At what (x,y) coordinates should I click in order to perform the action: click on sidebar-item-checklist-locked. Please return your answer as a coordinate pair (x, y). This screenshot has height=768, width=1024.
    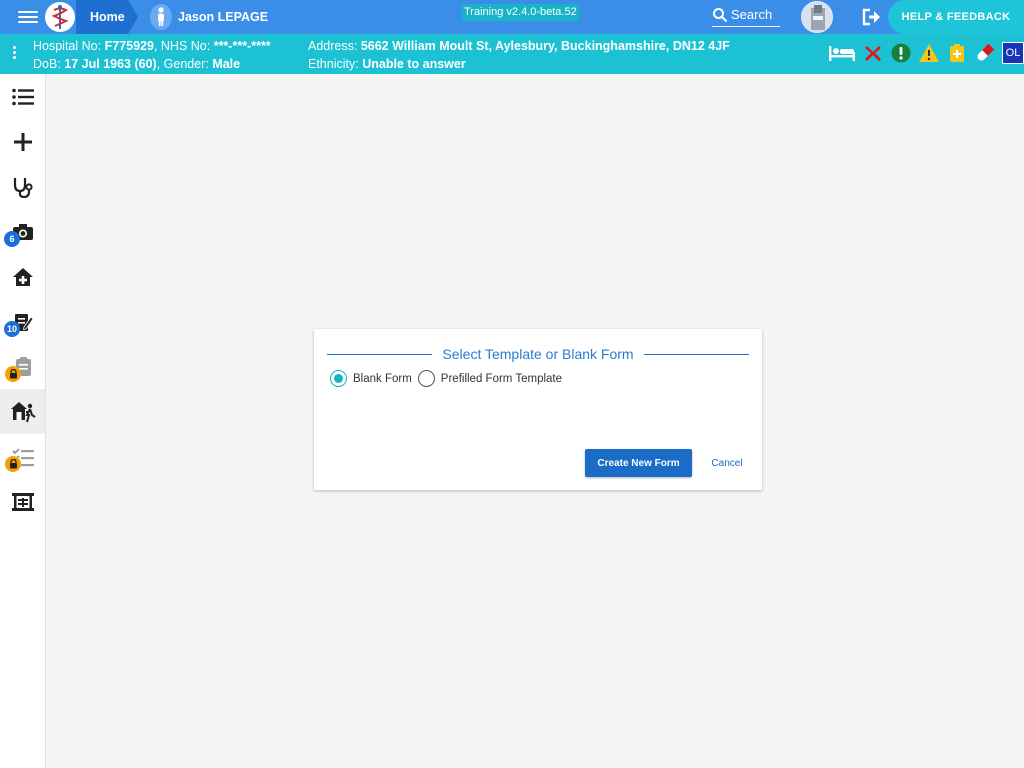
    Looking at the image, I should click on (22, 456).